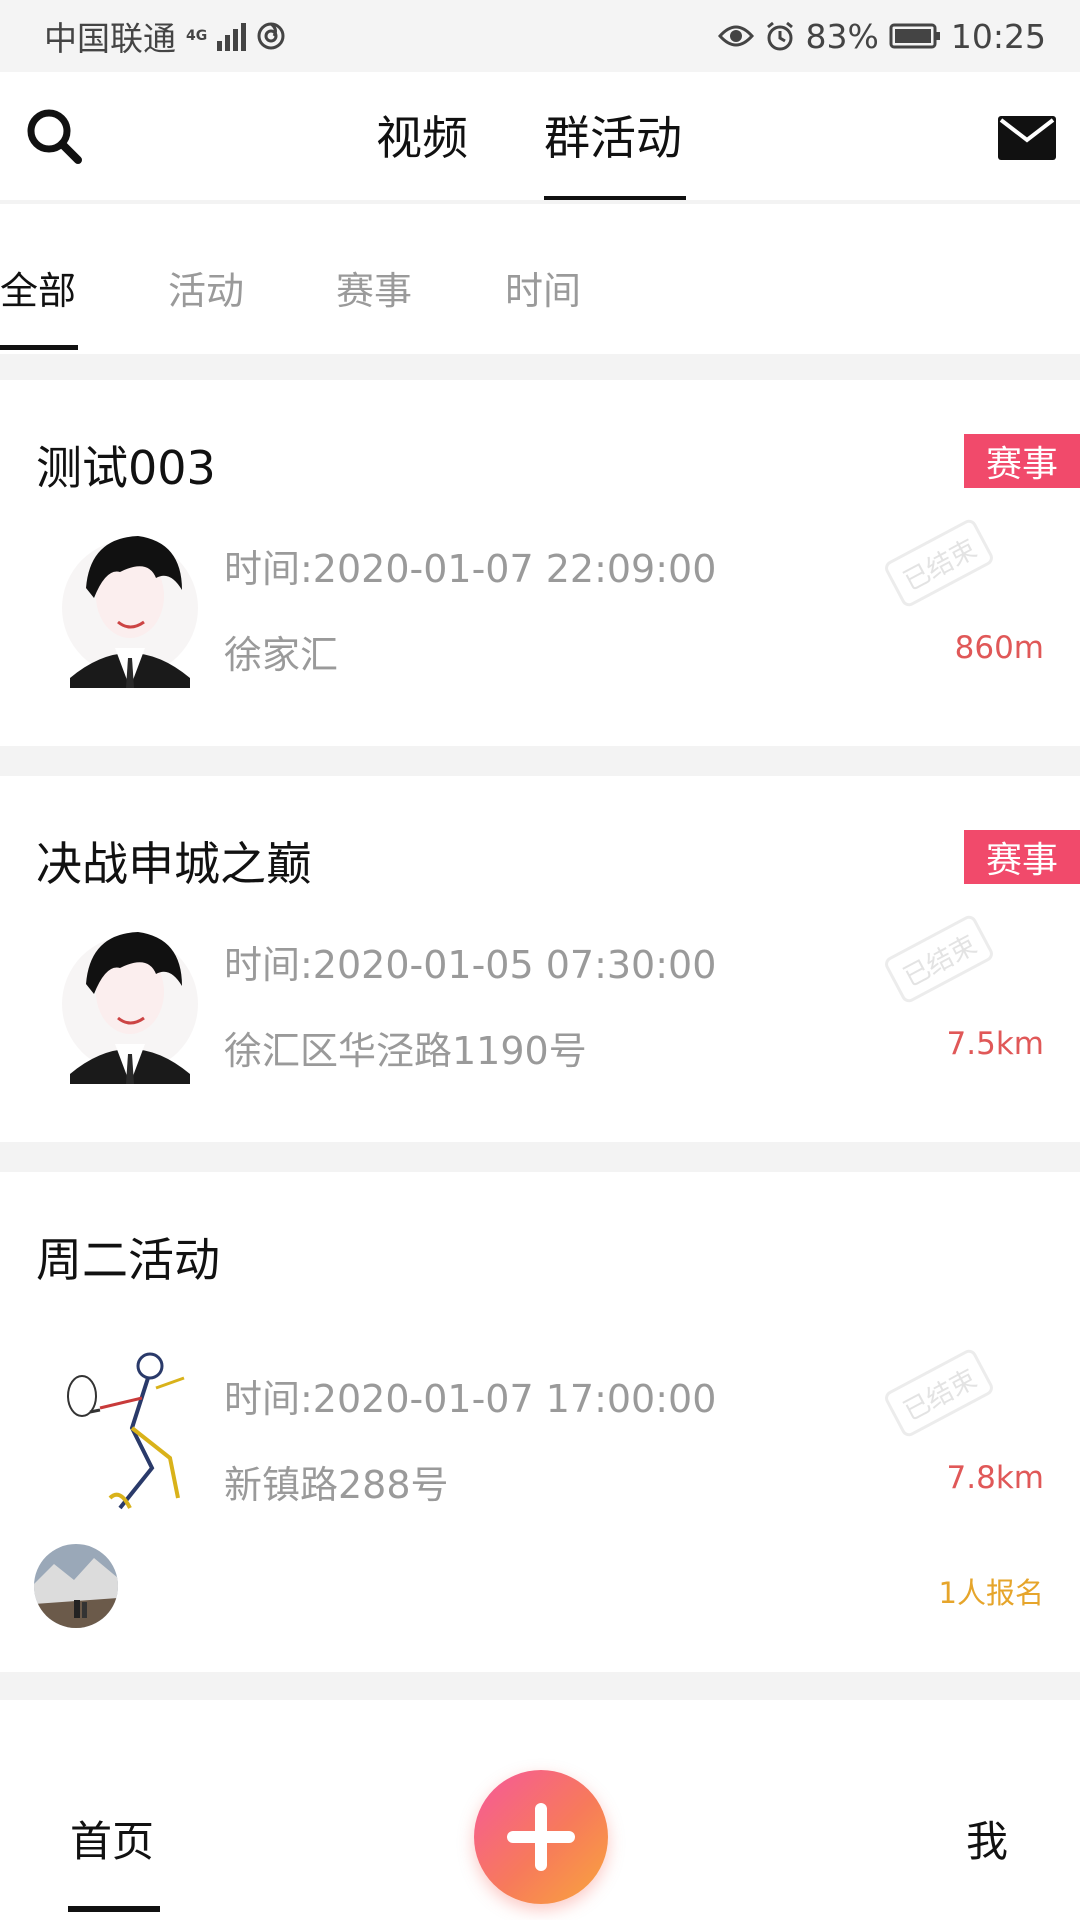  Describe the element at coordinates (543, 287) in the screenshot. I see `filter-time: 时间` at that location.